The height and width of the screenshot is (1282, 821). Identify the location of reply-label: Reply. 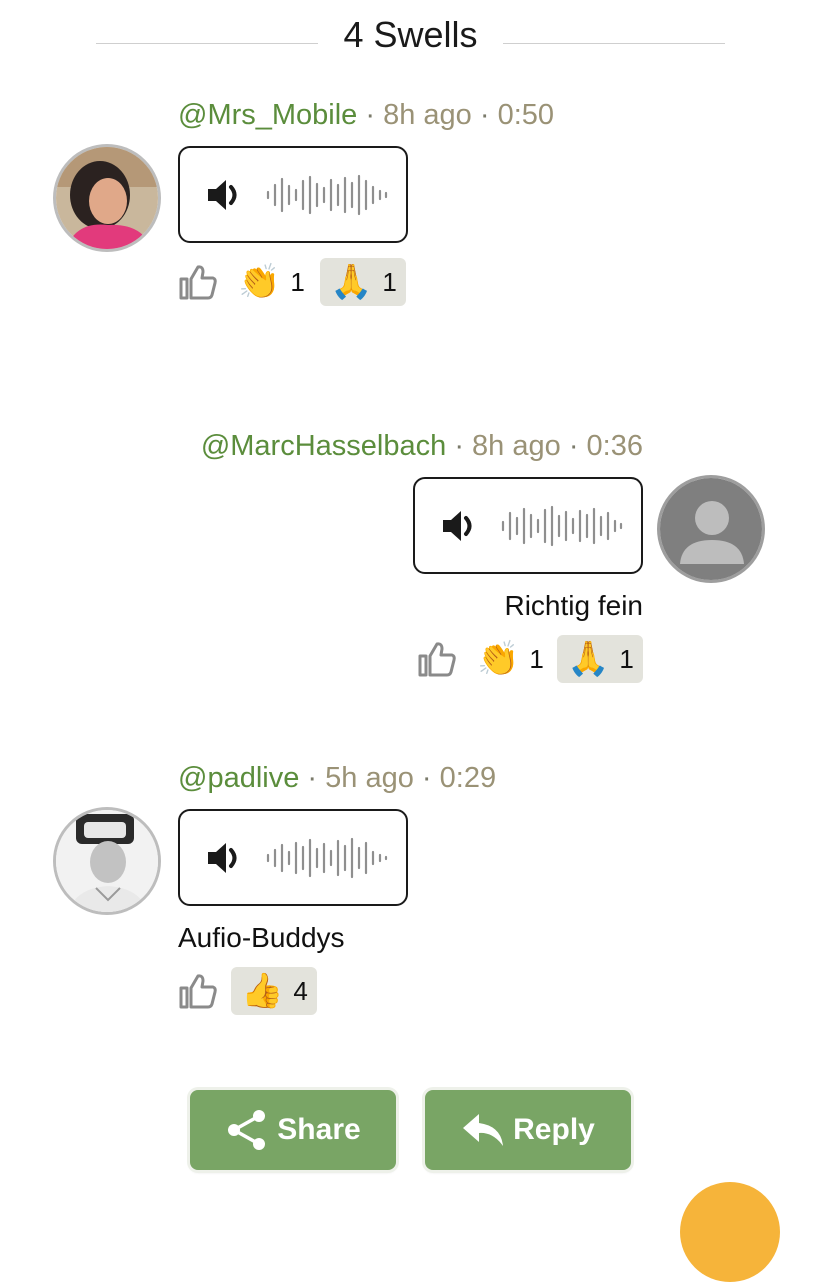
(554, 1129).